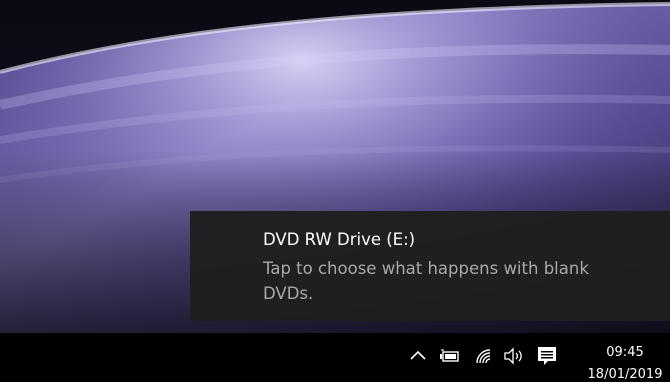  What do you see at coordinates (625, 374) in the screenshot?
I see `clock-date: 18/01/2019` at bounding box center [625, 374].